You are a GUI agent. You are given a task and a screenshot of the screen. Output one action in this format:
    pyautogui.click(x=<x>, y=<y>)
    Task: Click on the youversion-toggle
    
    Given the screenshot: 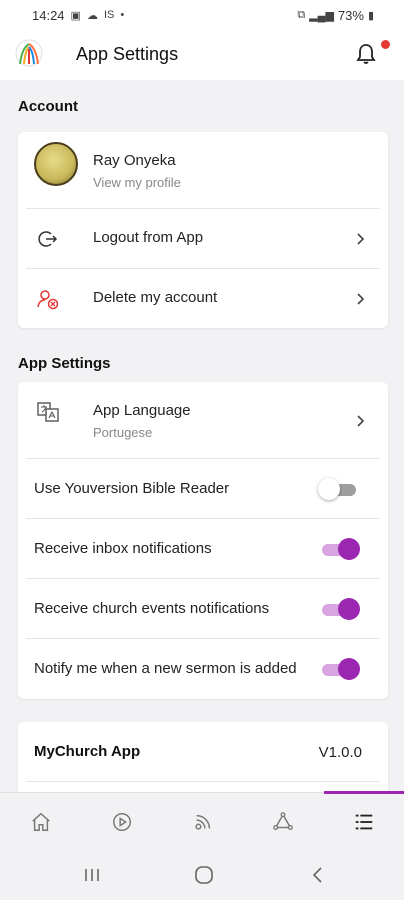 What is the action you would take?
    pyautogui.click(x=338, y=489)
    